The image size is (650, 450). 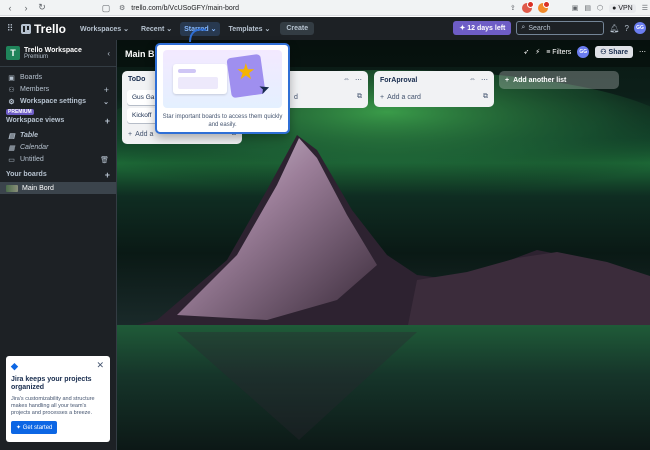 I want to click on filters-button: ≡ Filters, so click(x=558, y=52).